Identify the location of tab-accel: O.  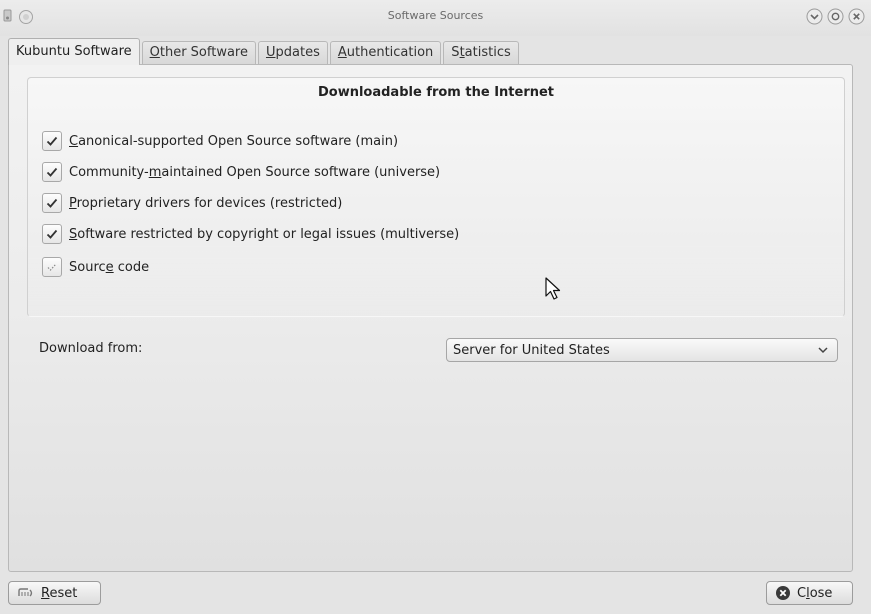
(154, 52).